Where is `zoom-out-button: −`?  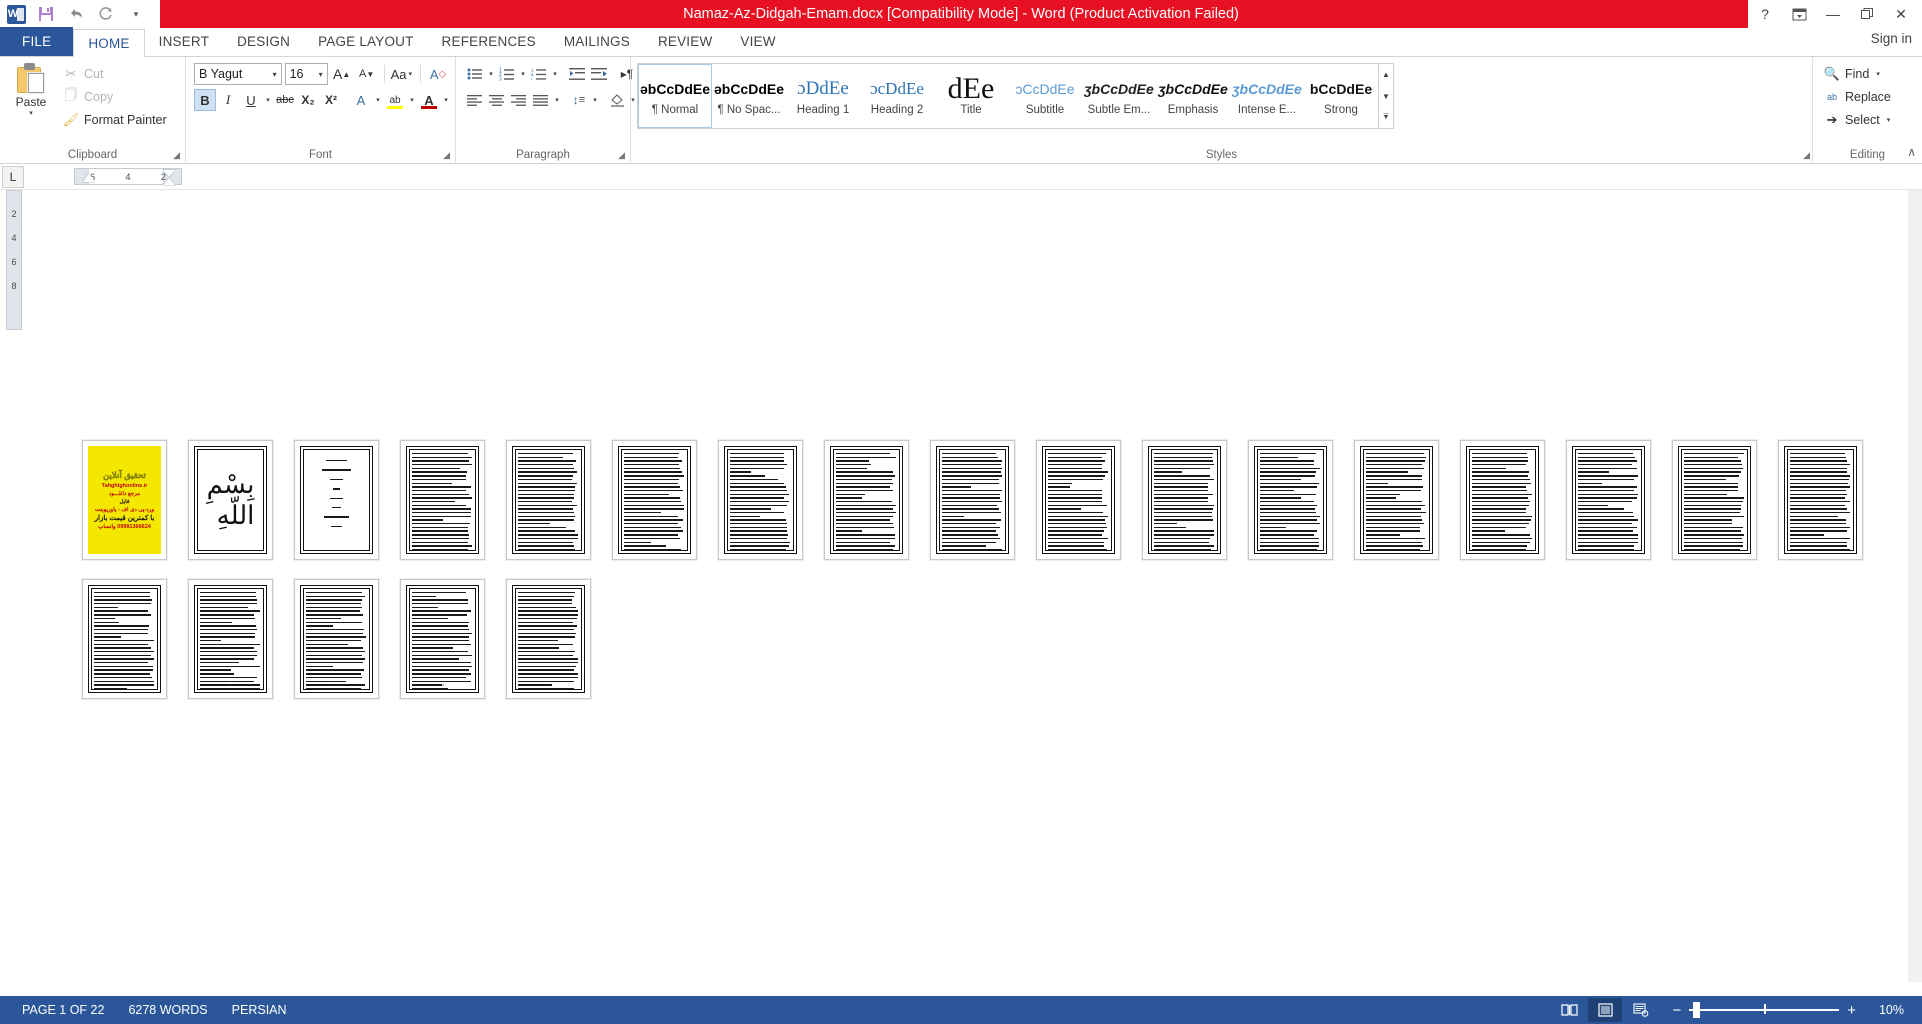 zoom-out-button: − is located at coordinates (1676, 1010).